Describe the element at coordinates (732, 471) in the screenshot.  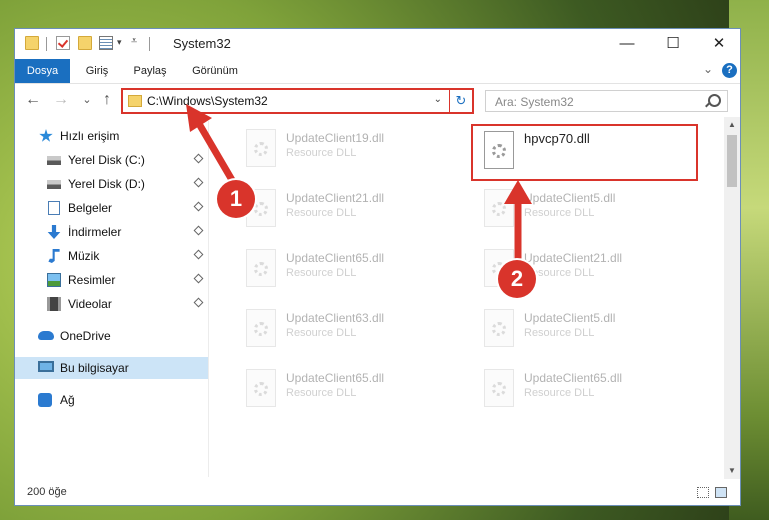
I see `scroll-down-arrow: ▼` at that location.